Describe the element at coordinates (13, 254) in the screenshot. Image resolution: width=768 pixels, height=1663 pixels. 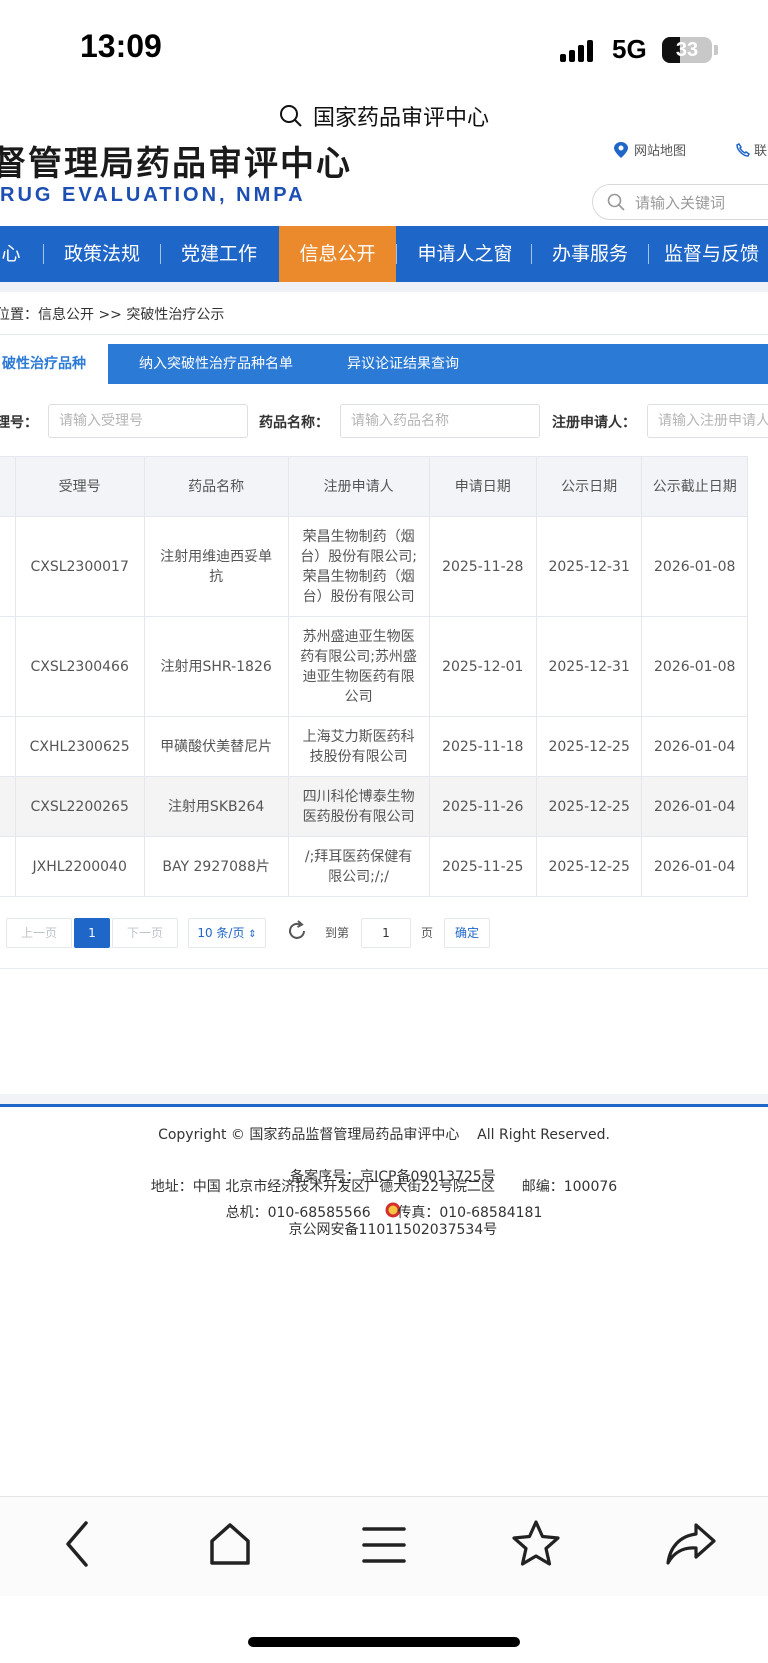
I see `nav-item-center: 心` at that location.